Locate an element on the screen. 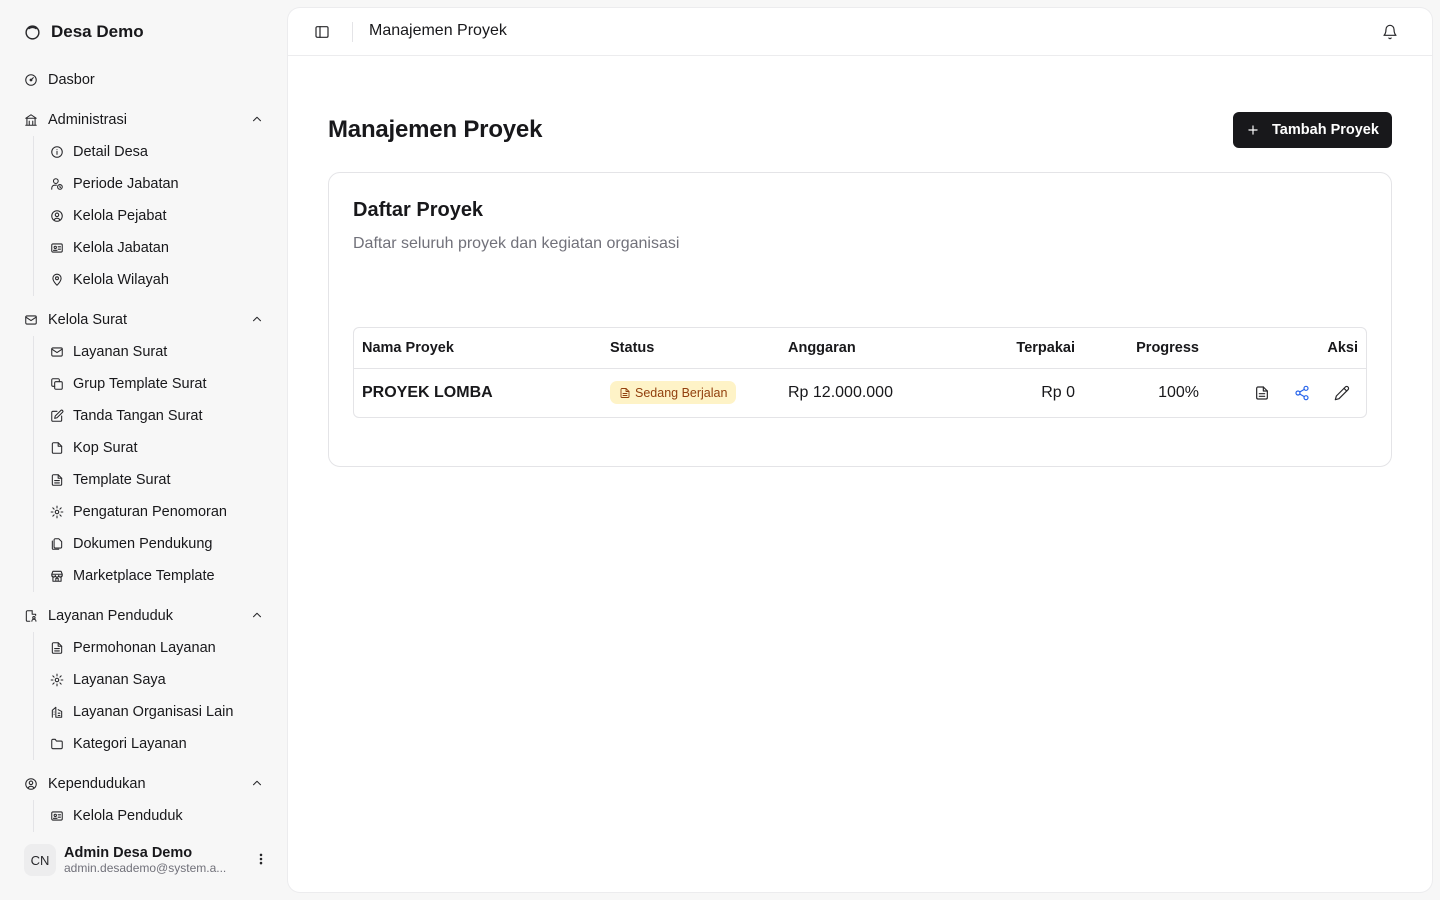 This screenshot has width=1440, height=900. sidebar-item-layanan-surat: Layanan Surat is located at coordinates (157, 352).